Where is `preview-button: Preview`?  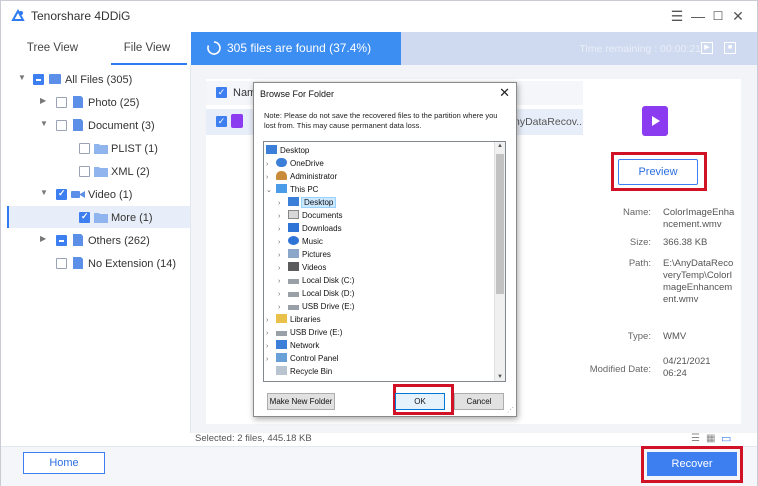
preview-button: Preview is located at coordinates (658, 172).